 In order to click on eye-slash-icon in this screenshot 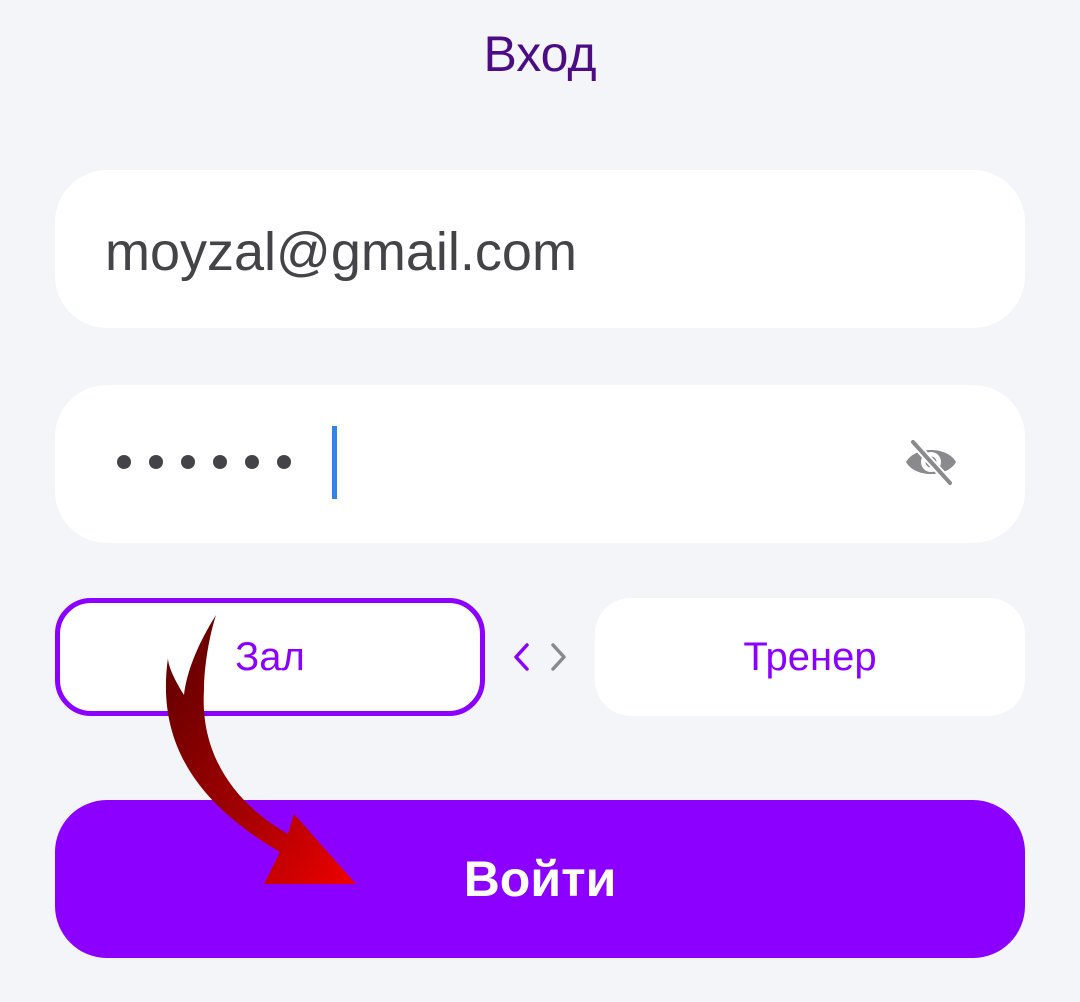, I will do `click(931, 462)`.